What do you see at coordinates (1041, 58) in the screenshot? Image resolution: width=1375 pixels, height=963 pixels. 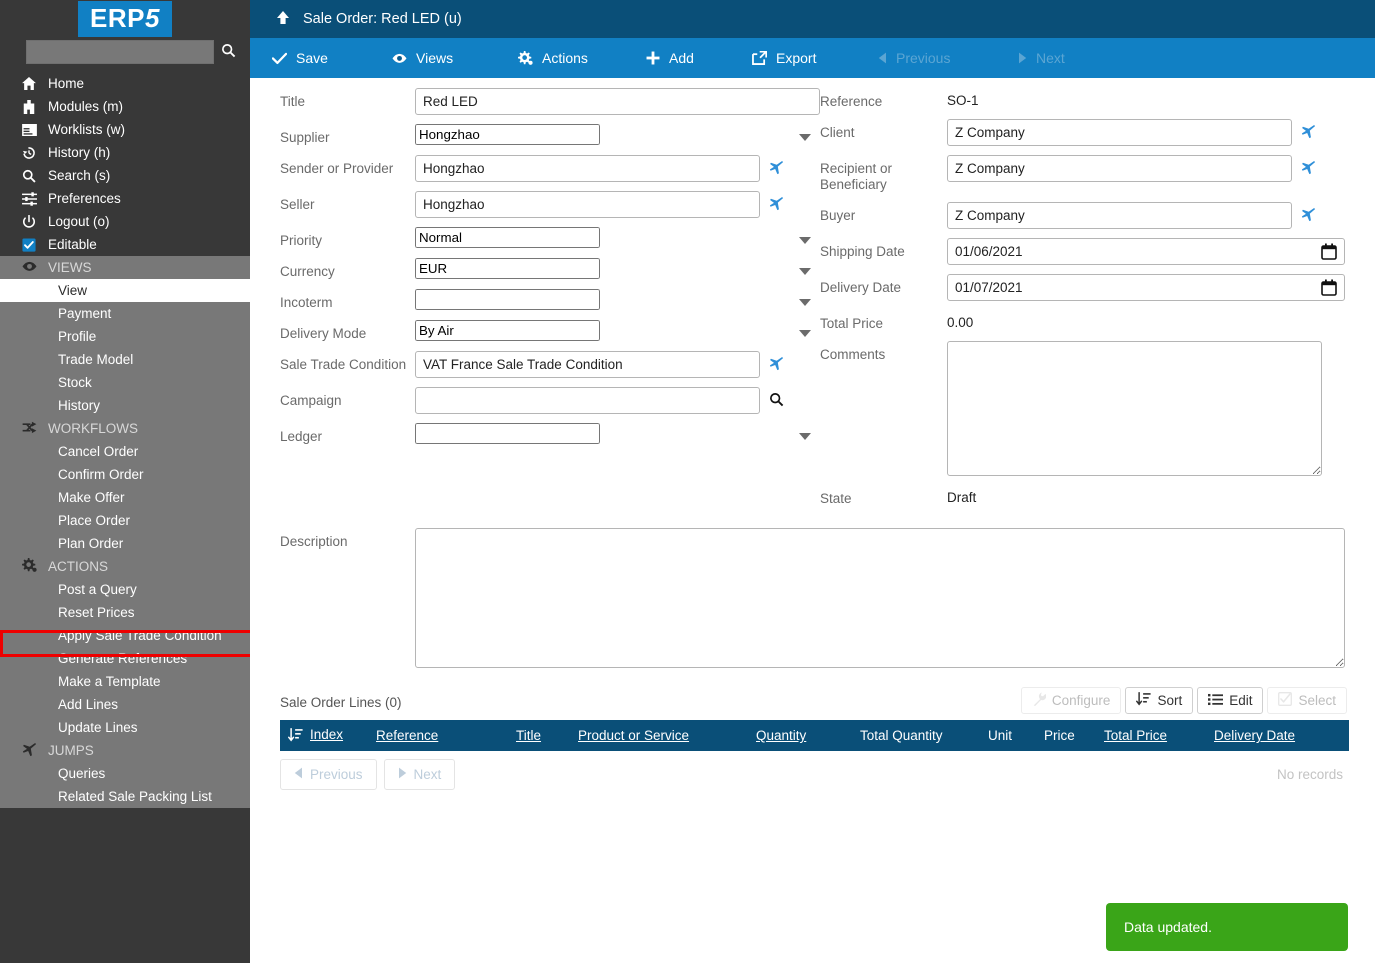 I see `next-button: Next` at bounding box center [1041, 58].